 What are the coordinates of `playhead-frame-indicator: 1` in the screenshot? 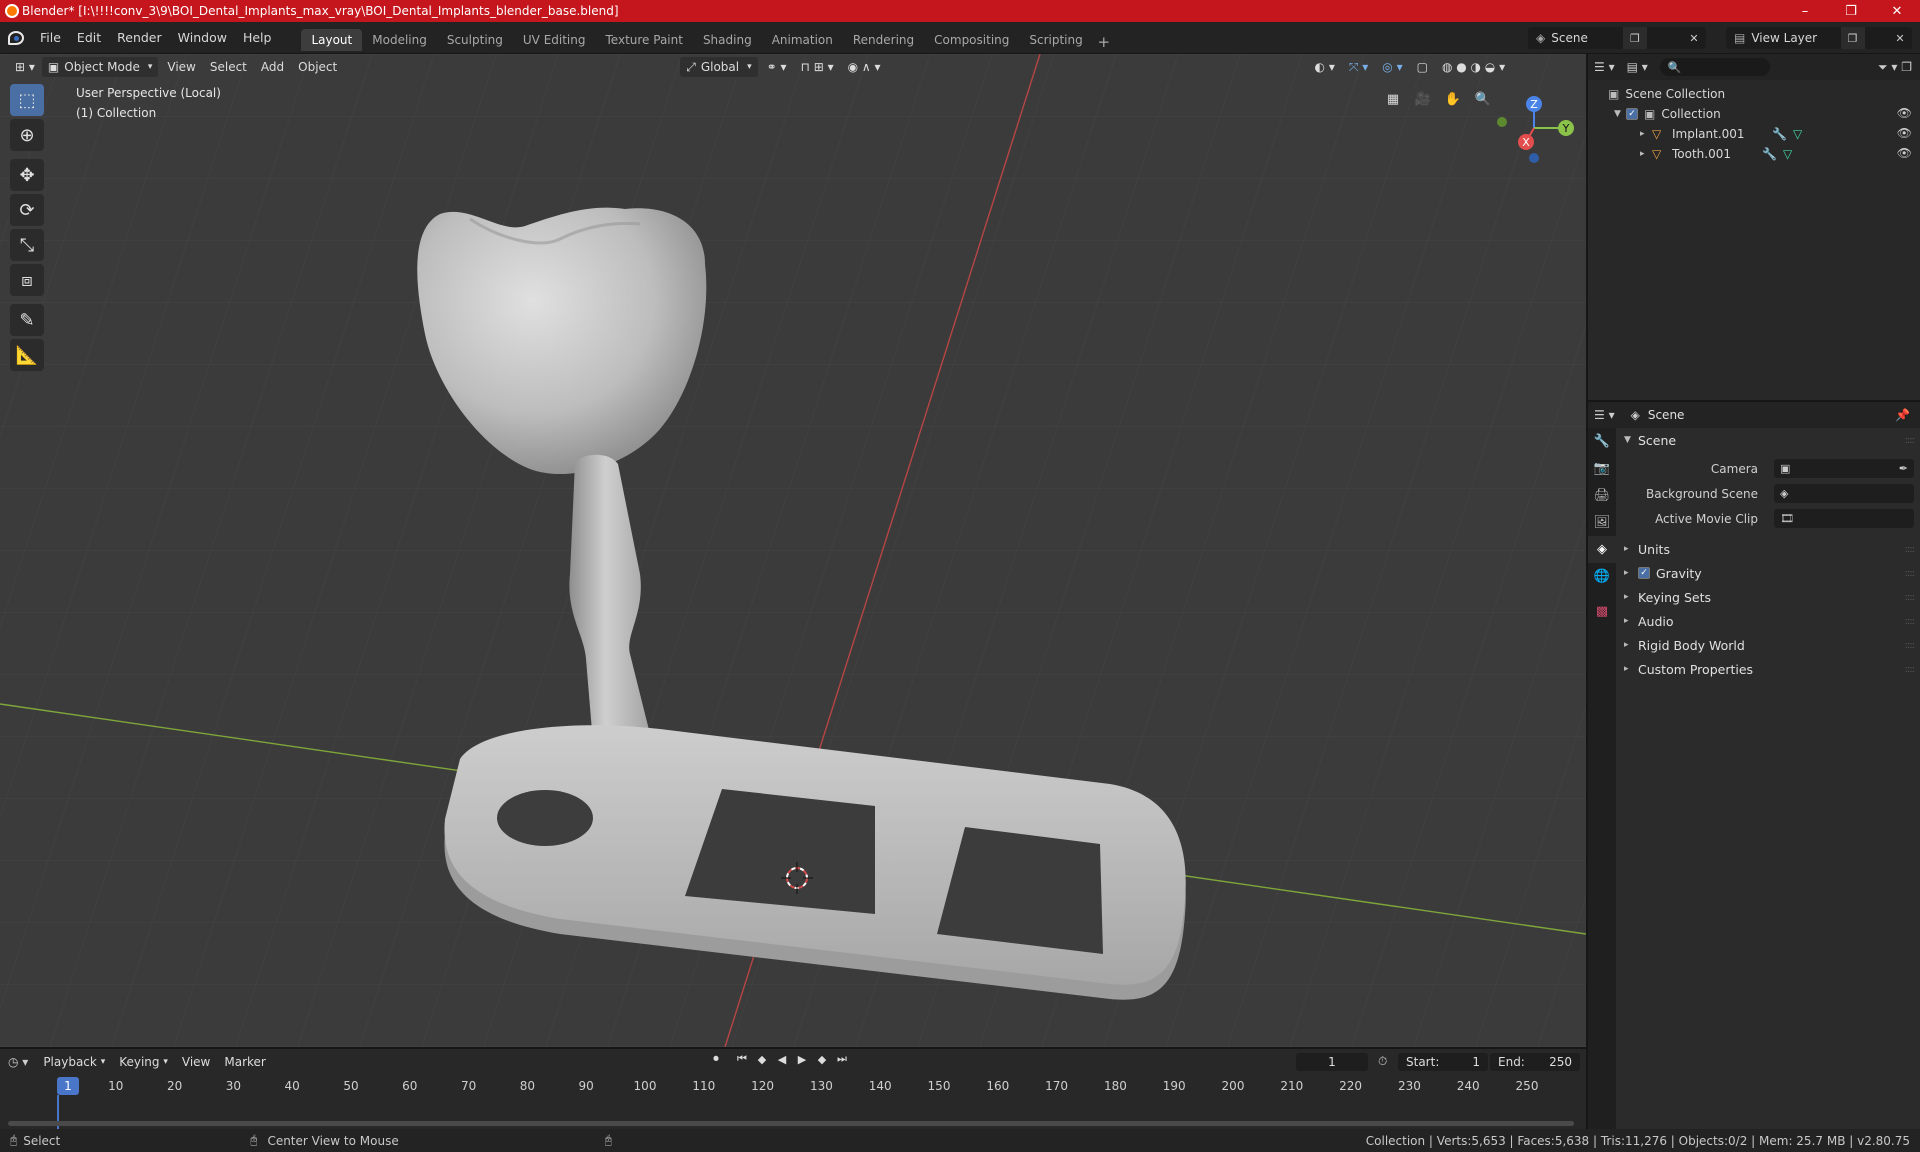 It's located at (68, 1086).